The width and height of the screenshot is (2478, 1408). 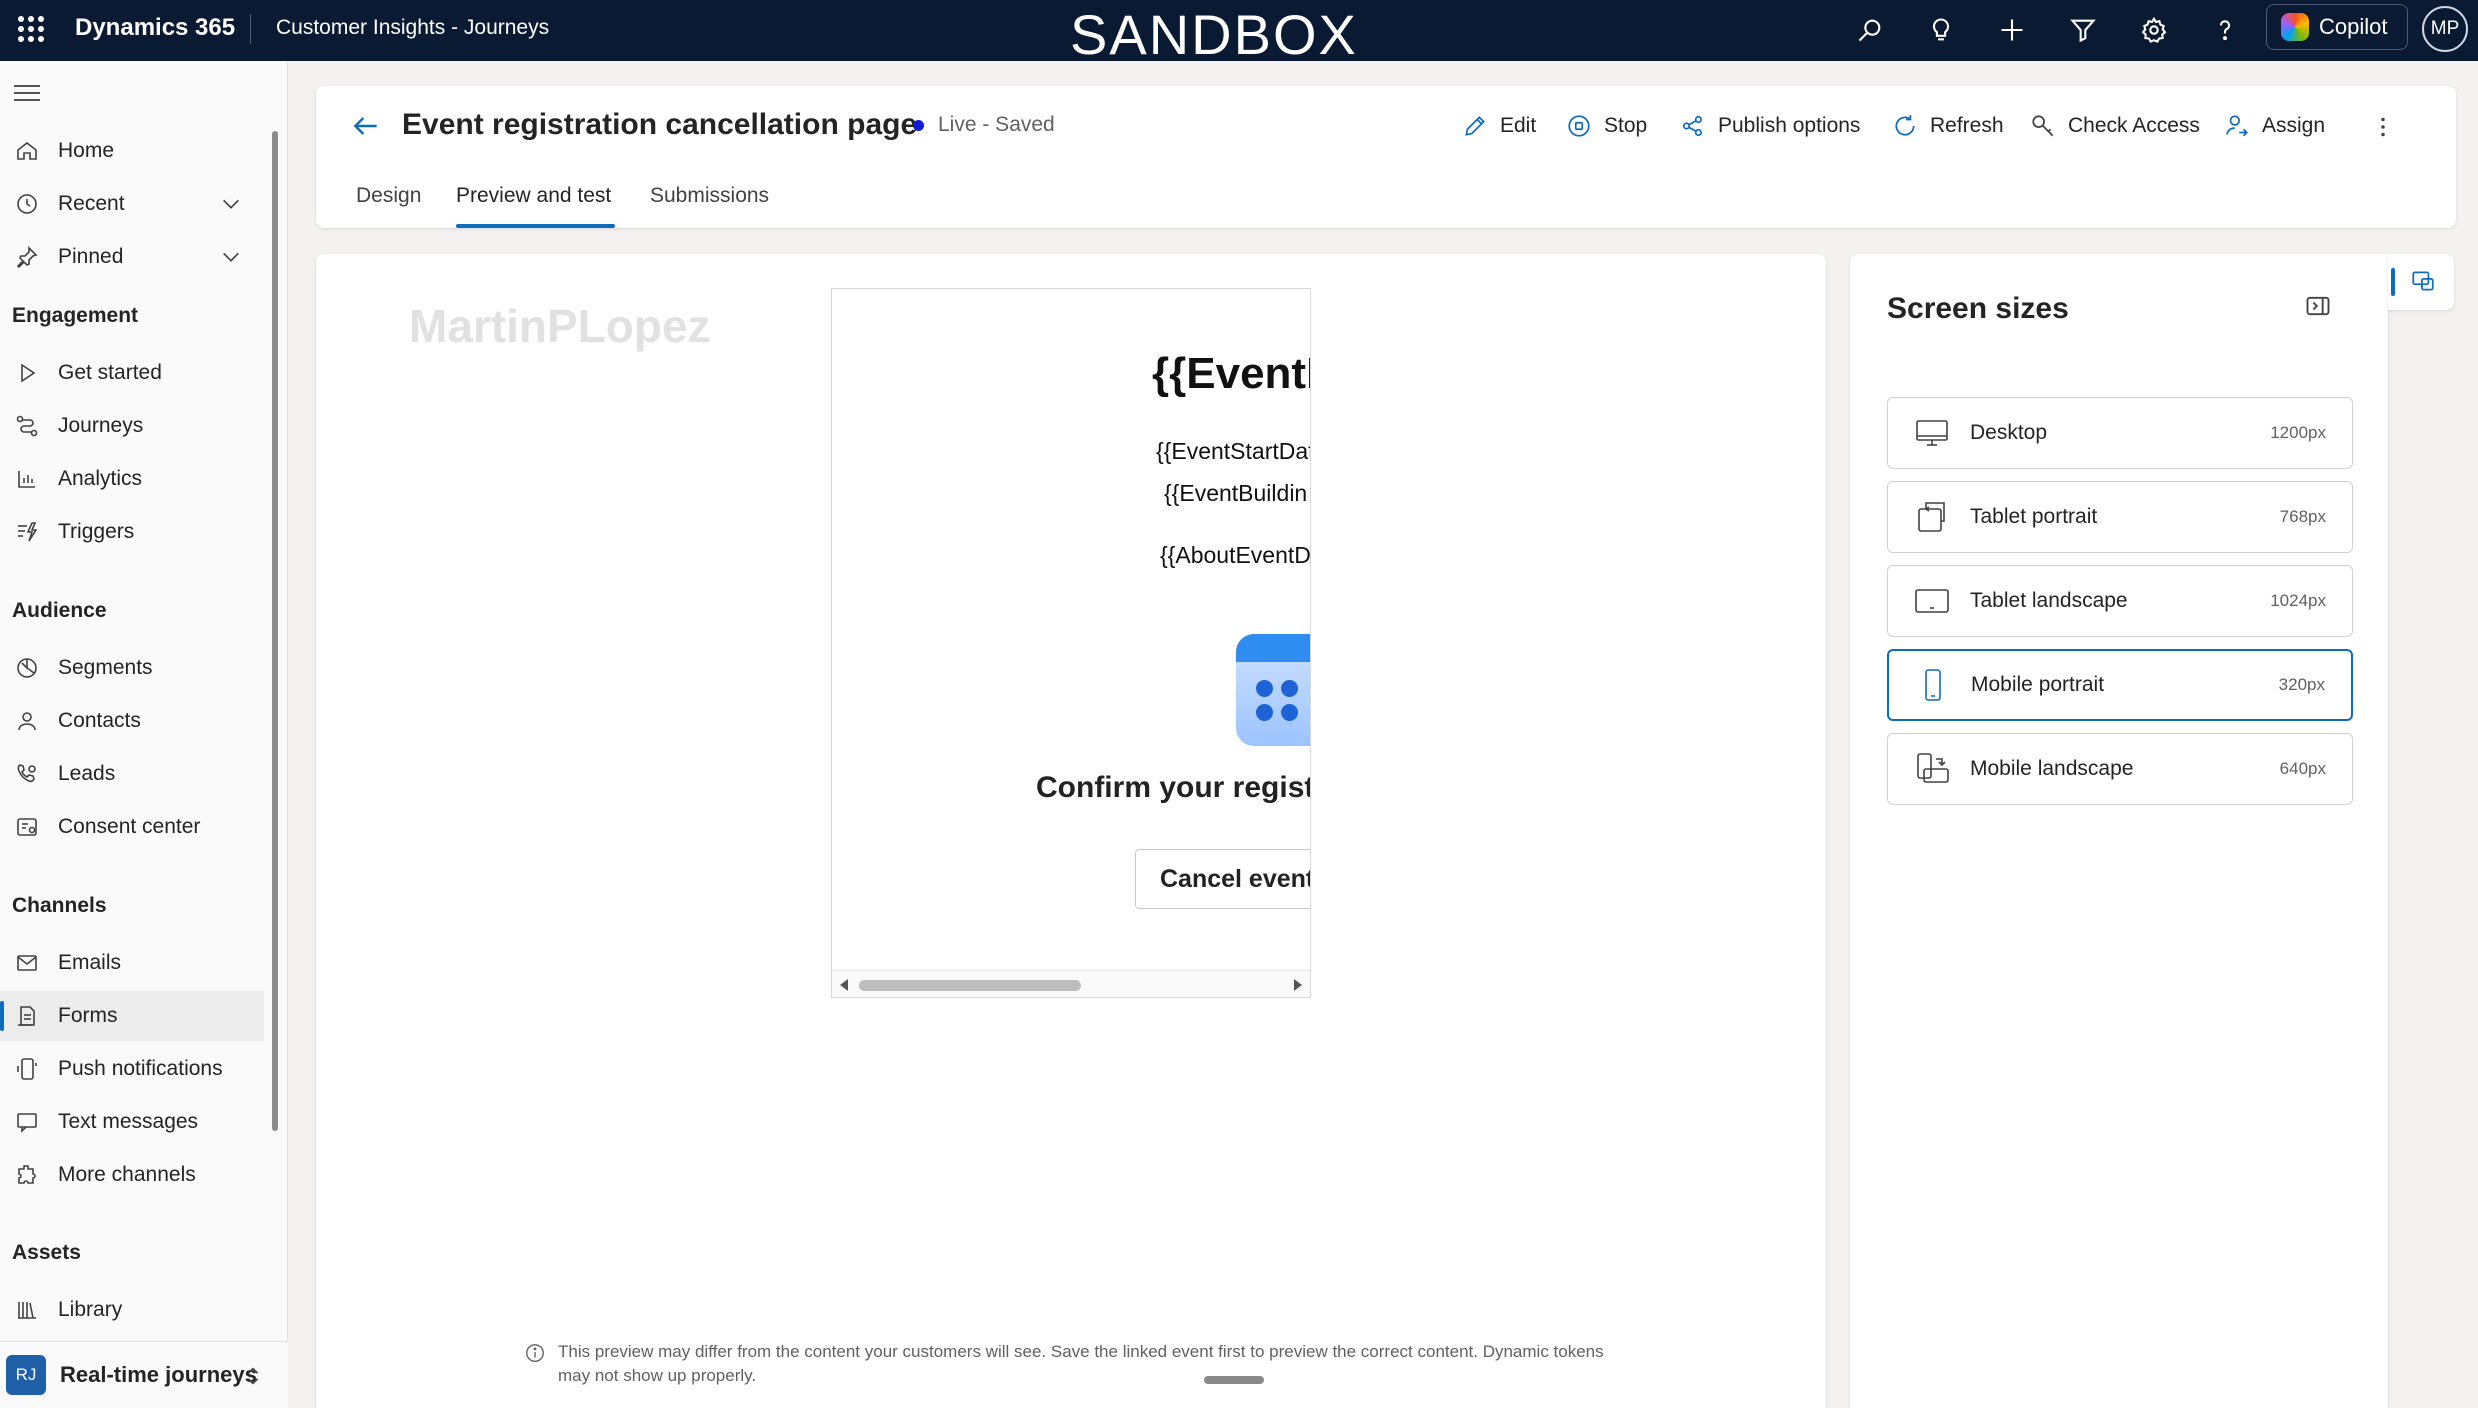 I want to click on sidebar-item-push-notifications: Push notifications, so click(x=132, y=1069).